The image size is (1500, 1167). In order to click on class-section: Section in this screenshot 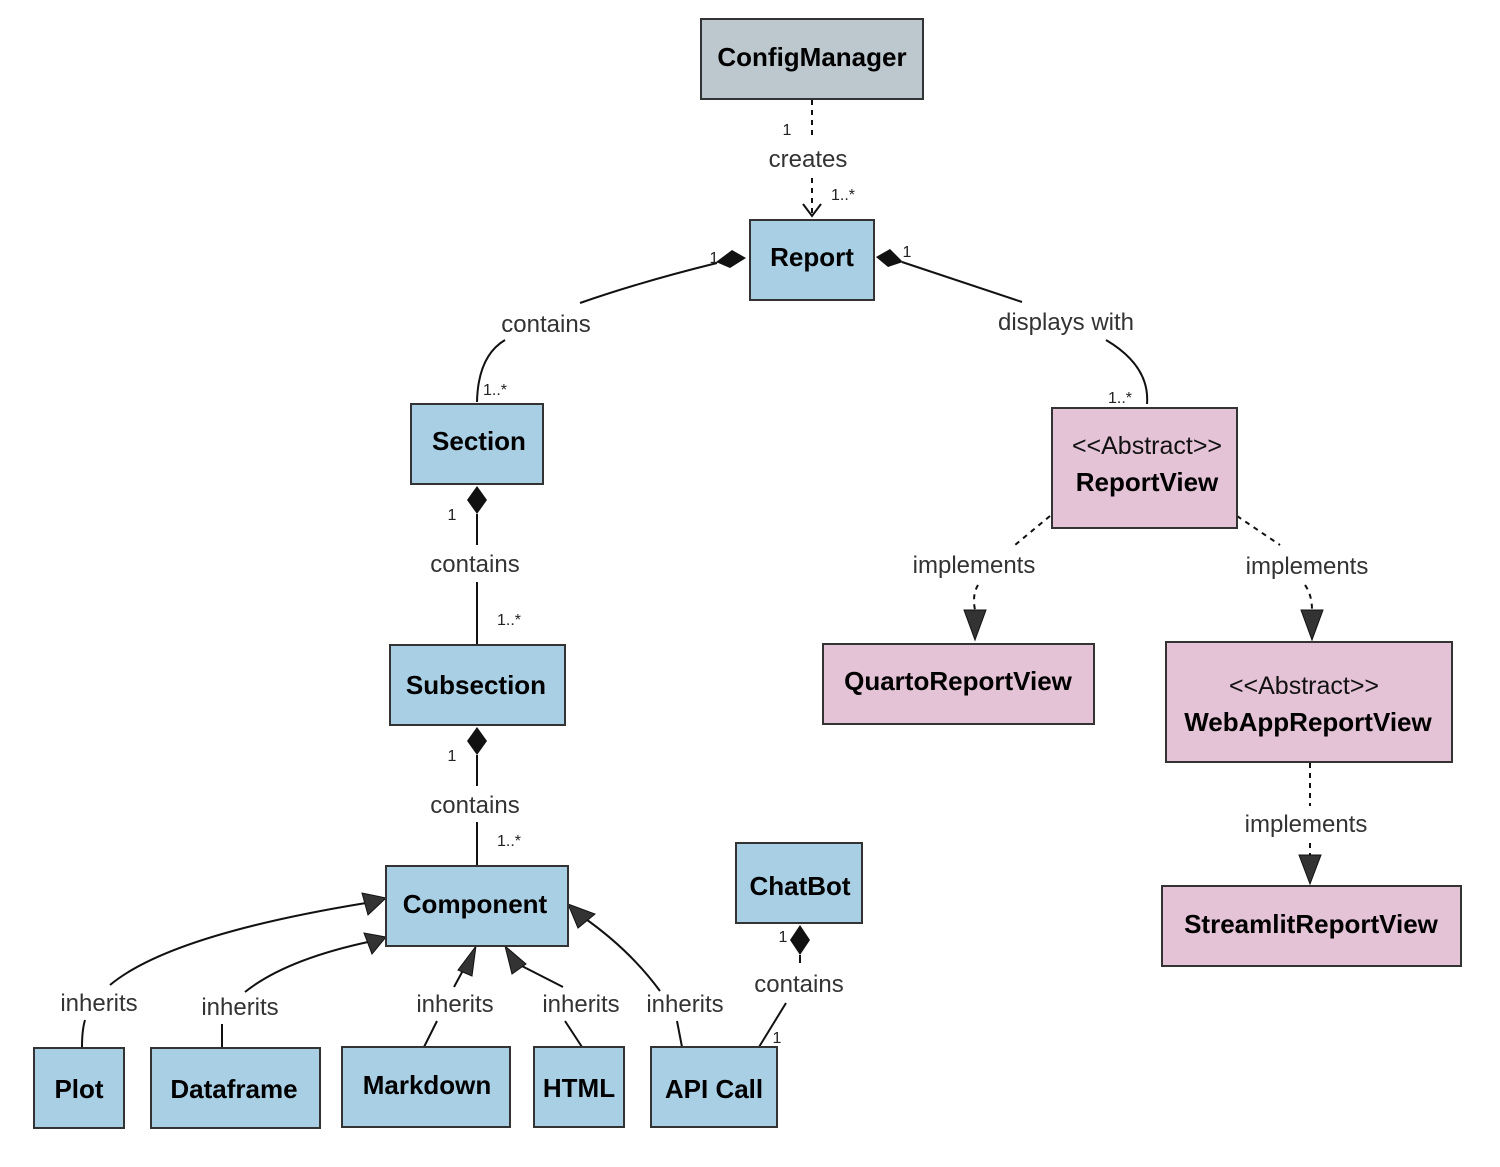, I will do `click(477, 444)`.